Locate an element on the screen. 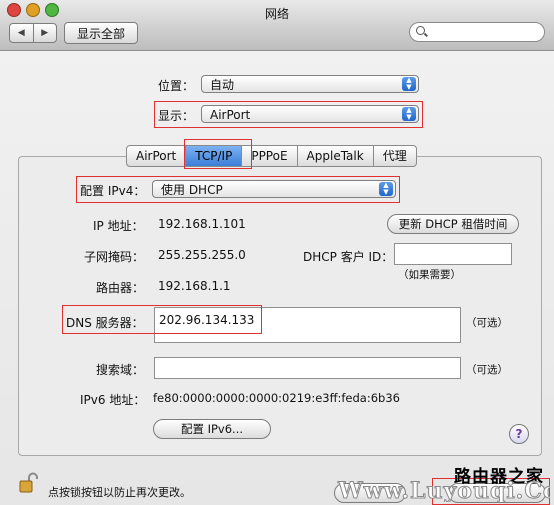 The height and width of the screenshot is (505, 554). watermark-url: Www.Luyouqi.Com is located at coordinates (444, 490).